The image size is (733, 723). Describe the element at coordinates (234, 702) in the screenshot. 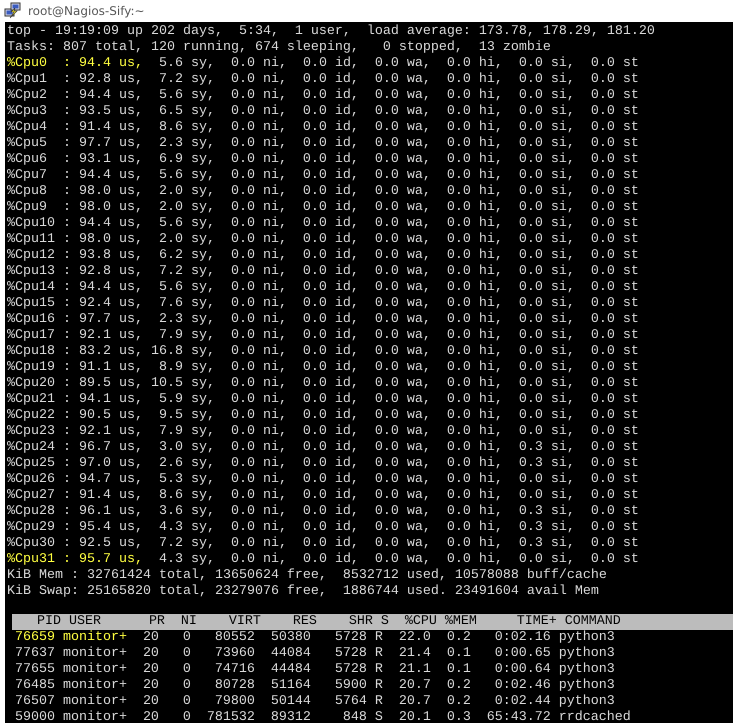

I see `table-cell-text: 79800` at that location.